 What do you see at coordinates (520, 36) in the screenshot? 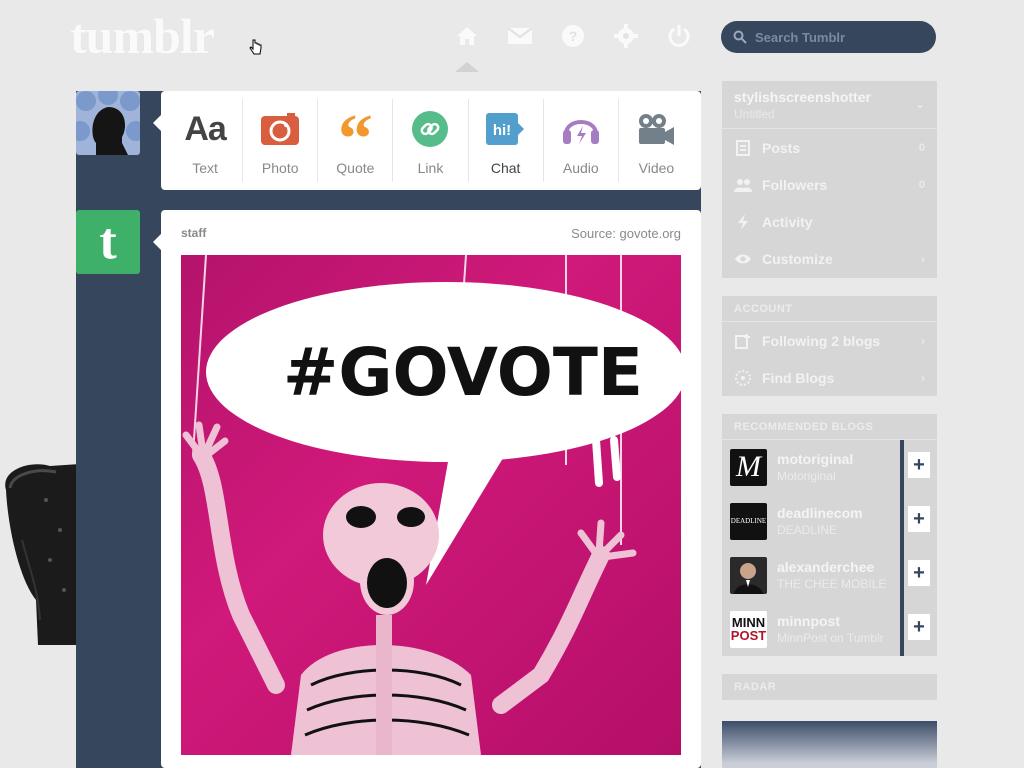
I see `mail-icon` at bounding box center [520, 36].